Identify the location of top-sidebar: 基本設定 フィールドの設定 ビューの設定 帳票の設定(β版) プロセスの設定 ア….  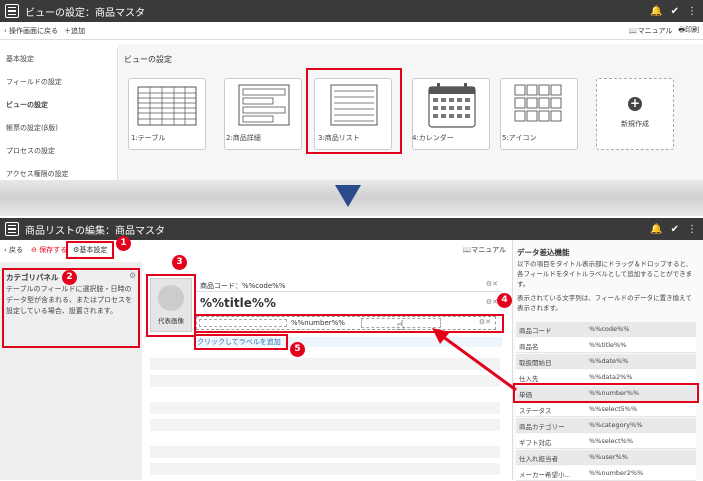
(59, 114).